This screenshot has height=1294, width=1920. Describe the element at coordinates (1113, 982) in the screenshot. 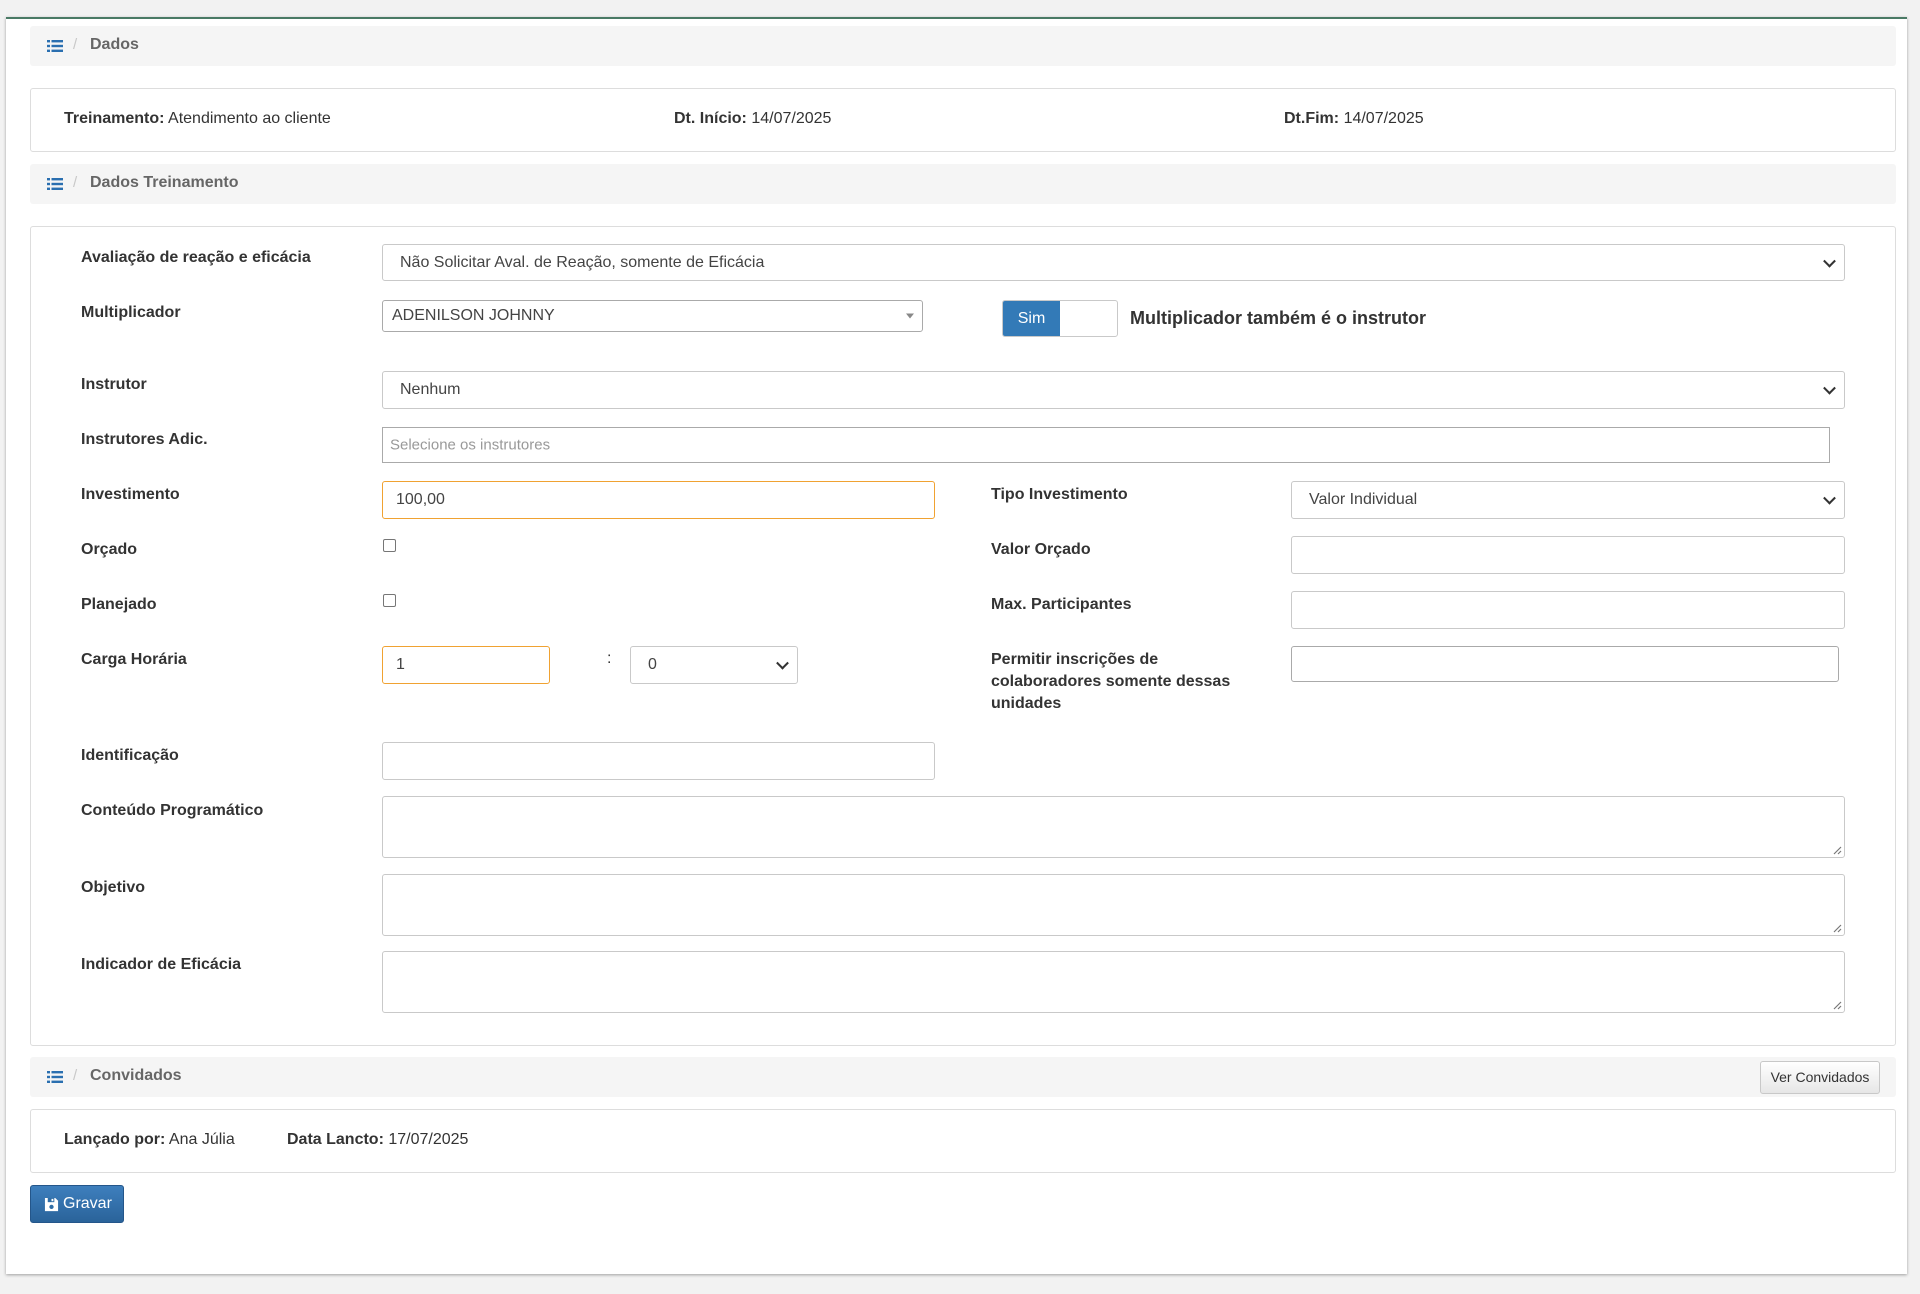

I see `indicador-textarea` at that location.